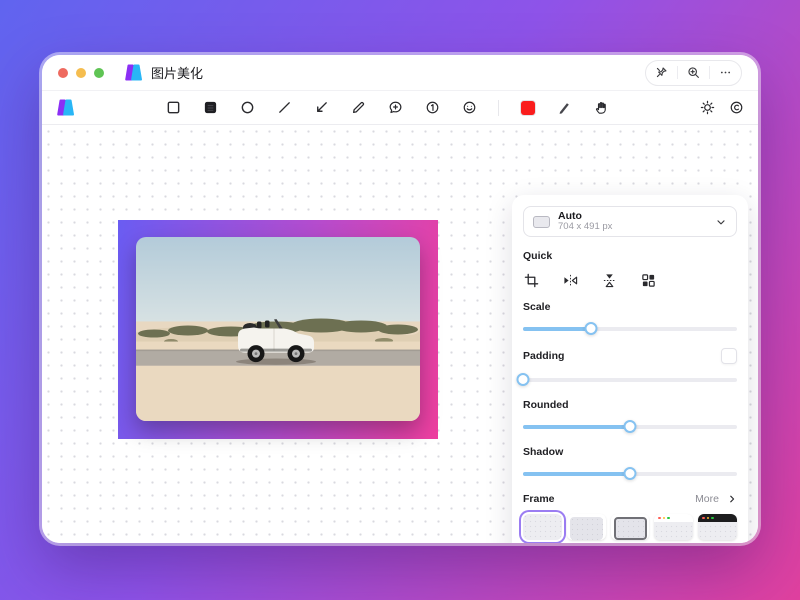 The width and height of the screenshot is (800, 600). I want to click on frame-option-border, so click(630, 527).